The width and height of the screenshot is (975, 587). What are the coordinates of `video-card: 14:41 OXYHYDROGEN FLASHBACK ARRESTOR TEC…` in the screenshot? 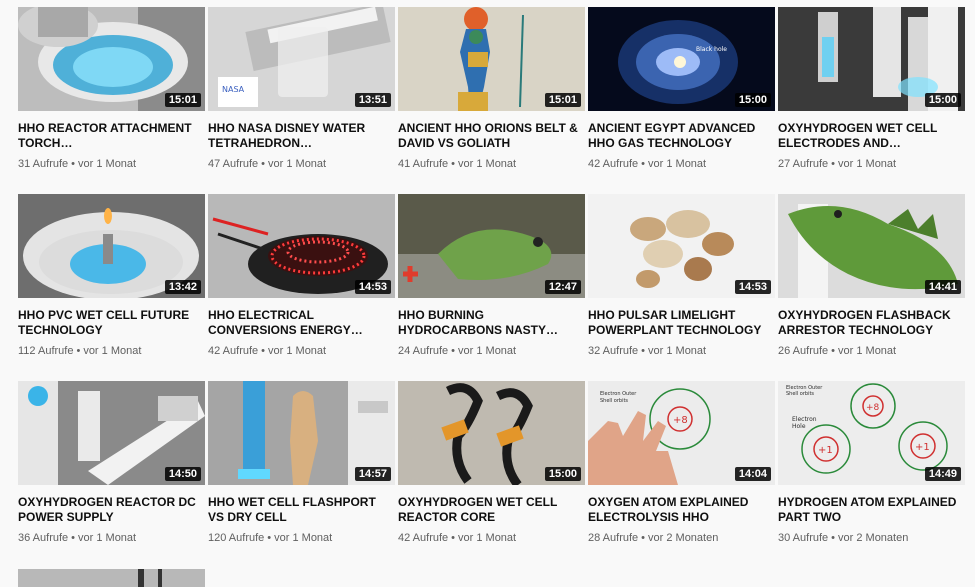 It's located at (871, 276).